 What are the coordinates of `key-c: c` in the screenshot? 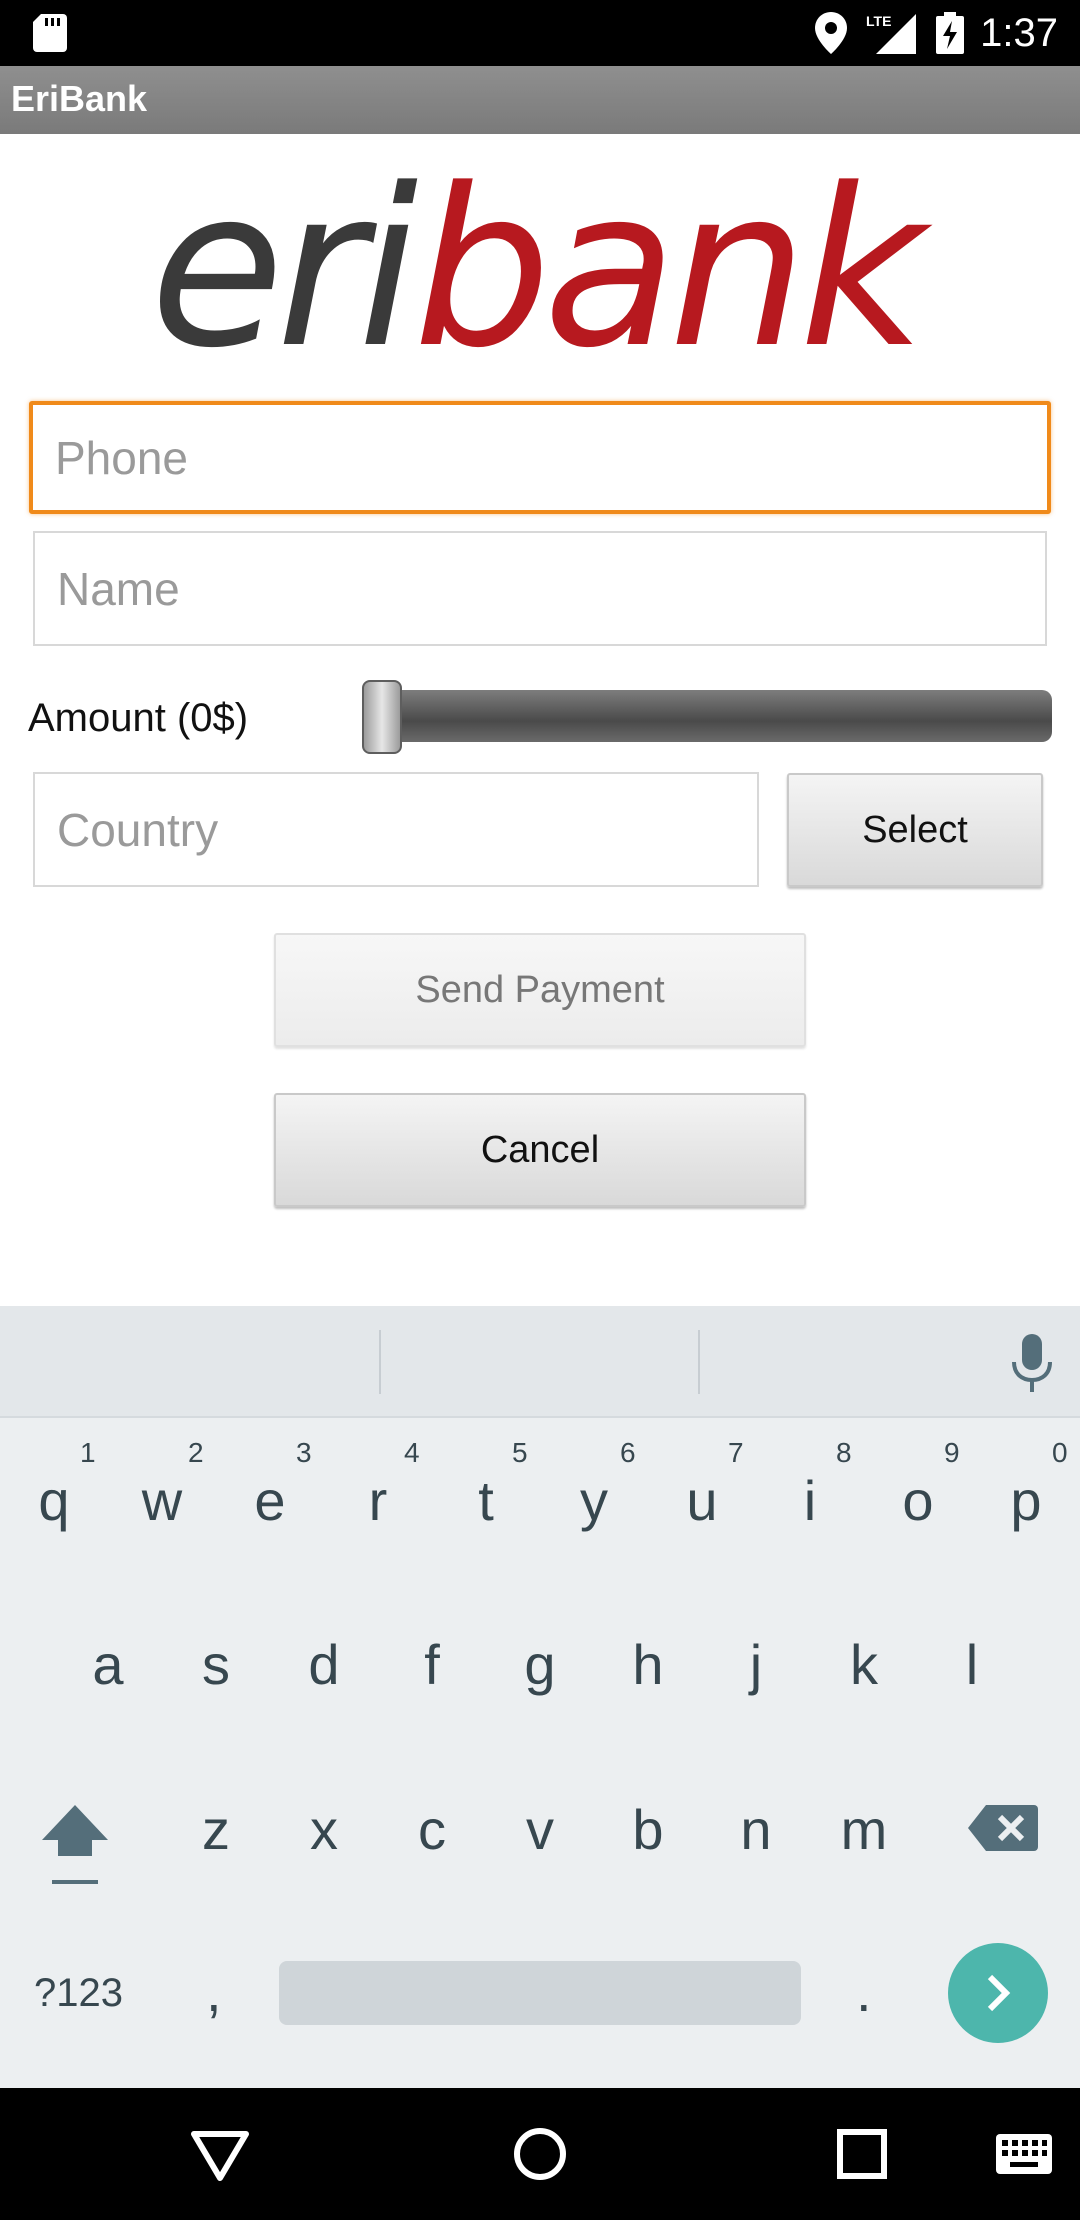 It's located at (432, 1830).